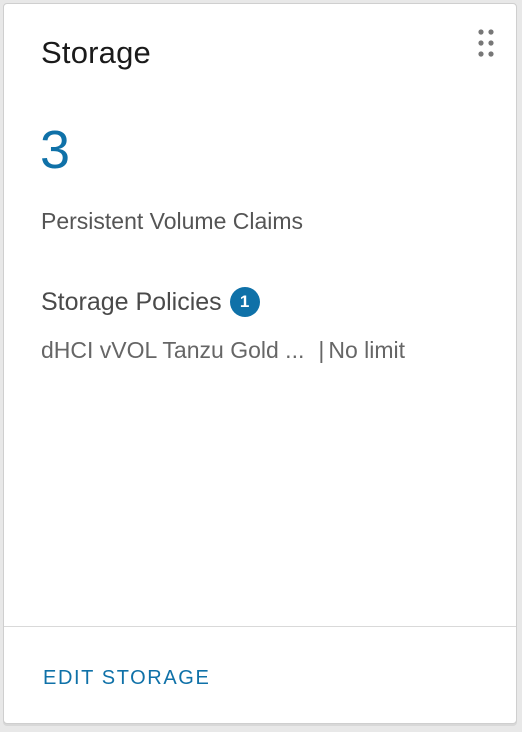  Describe the element at coordinates (131, 302) in the screenshot. I see `storage-policies-title: Storage Policies` at that location.